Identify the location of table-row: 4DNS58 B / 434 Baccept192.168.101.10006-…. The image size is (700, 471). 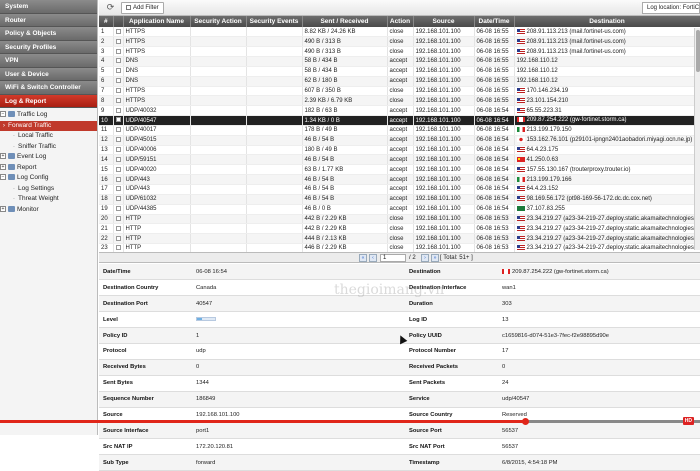
(399, 62).